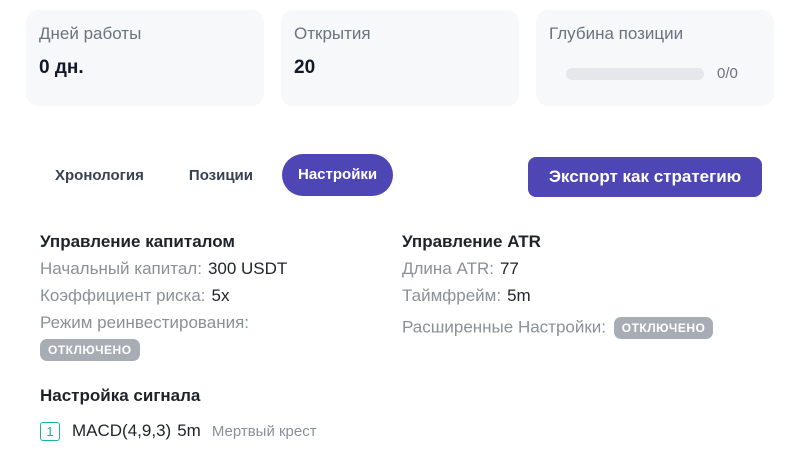 The height and width of the screenshot is (450, 799). Describe the element at coordinates (122, 430) in the screenshot. I see `signal-indicator: MACD(4,9,3)` at that location.